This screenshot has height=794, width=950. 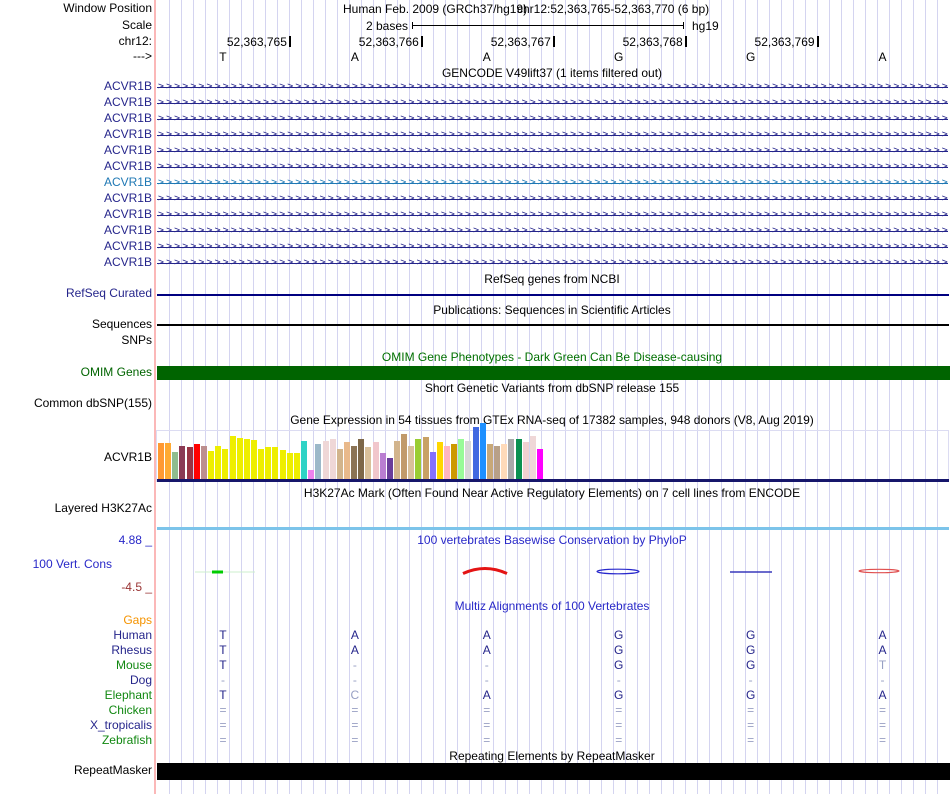 I want to click on dbsnp-label: Common dbSNP(155), so click(x=76, y=403).